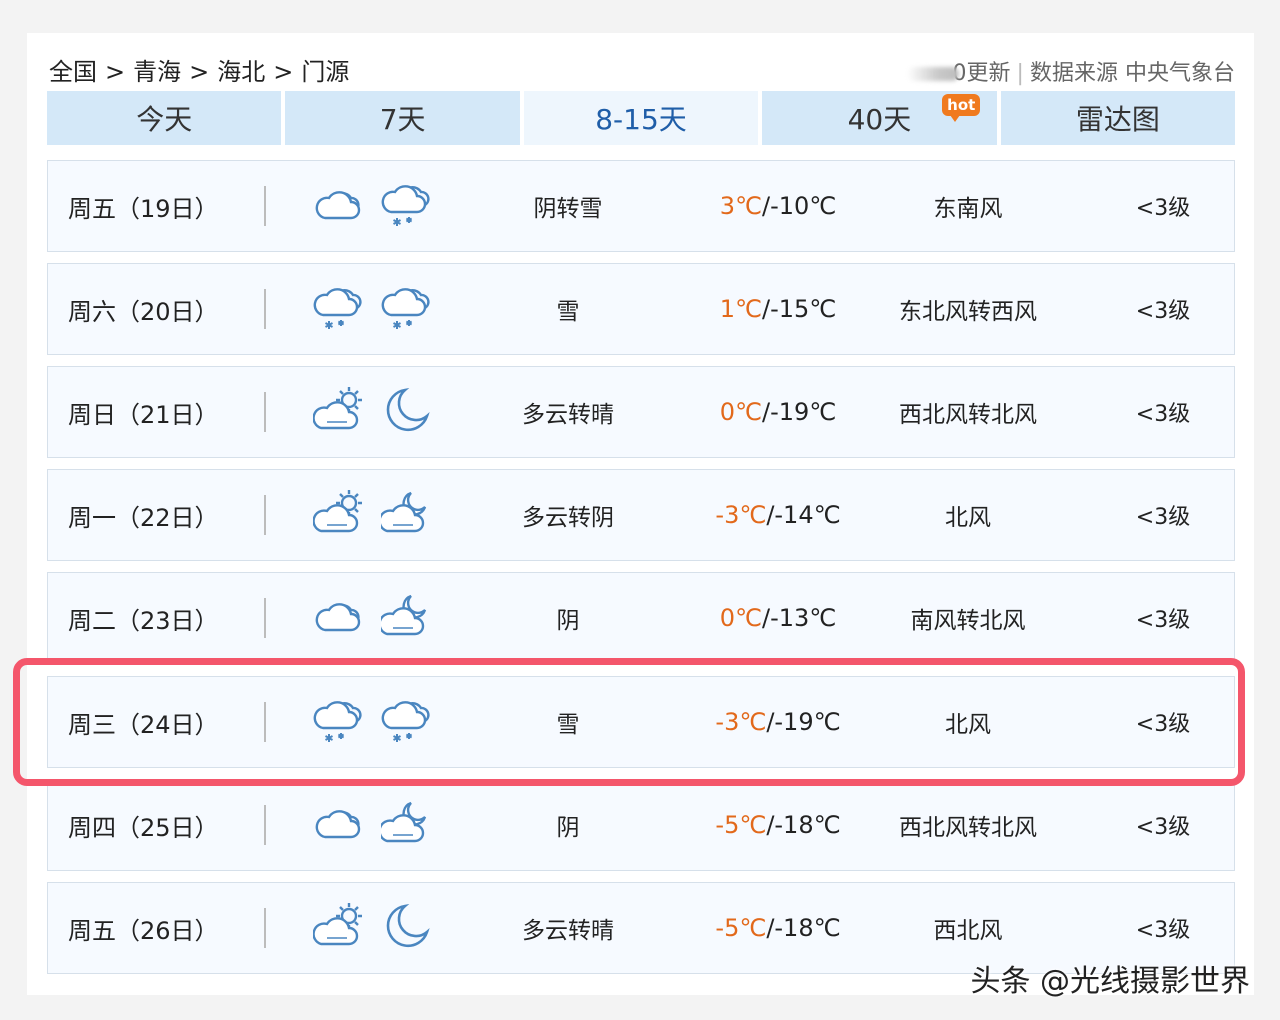 This screenshot has height=1020, width=1280. I want to click on forecast-row: 周三（24日） 雪 -3℃/-19℃ 北风 <3级, so click(641, 722).